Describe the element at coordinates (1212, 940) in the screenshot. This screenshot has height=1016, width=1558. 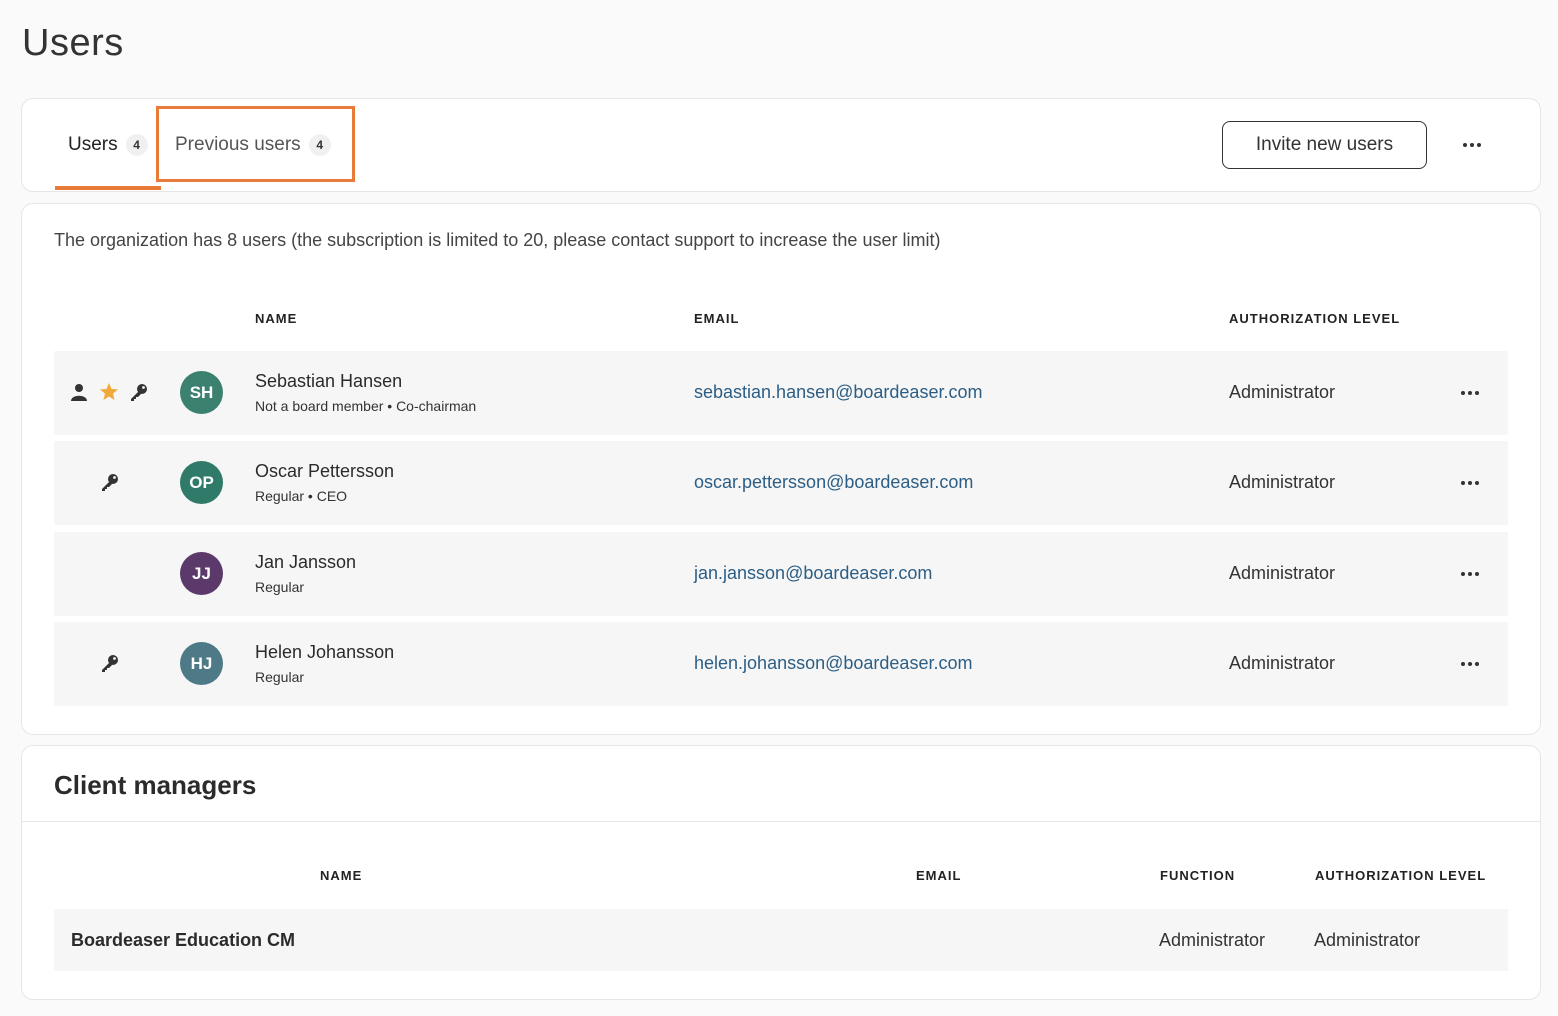
I see `client-manager-function: Administrator` at that location.